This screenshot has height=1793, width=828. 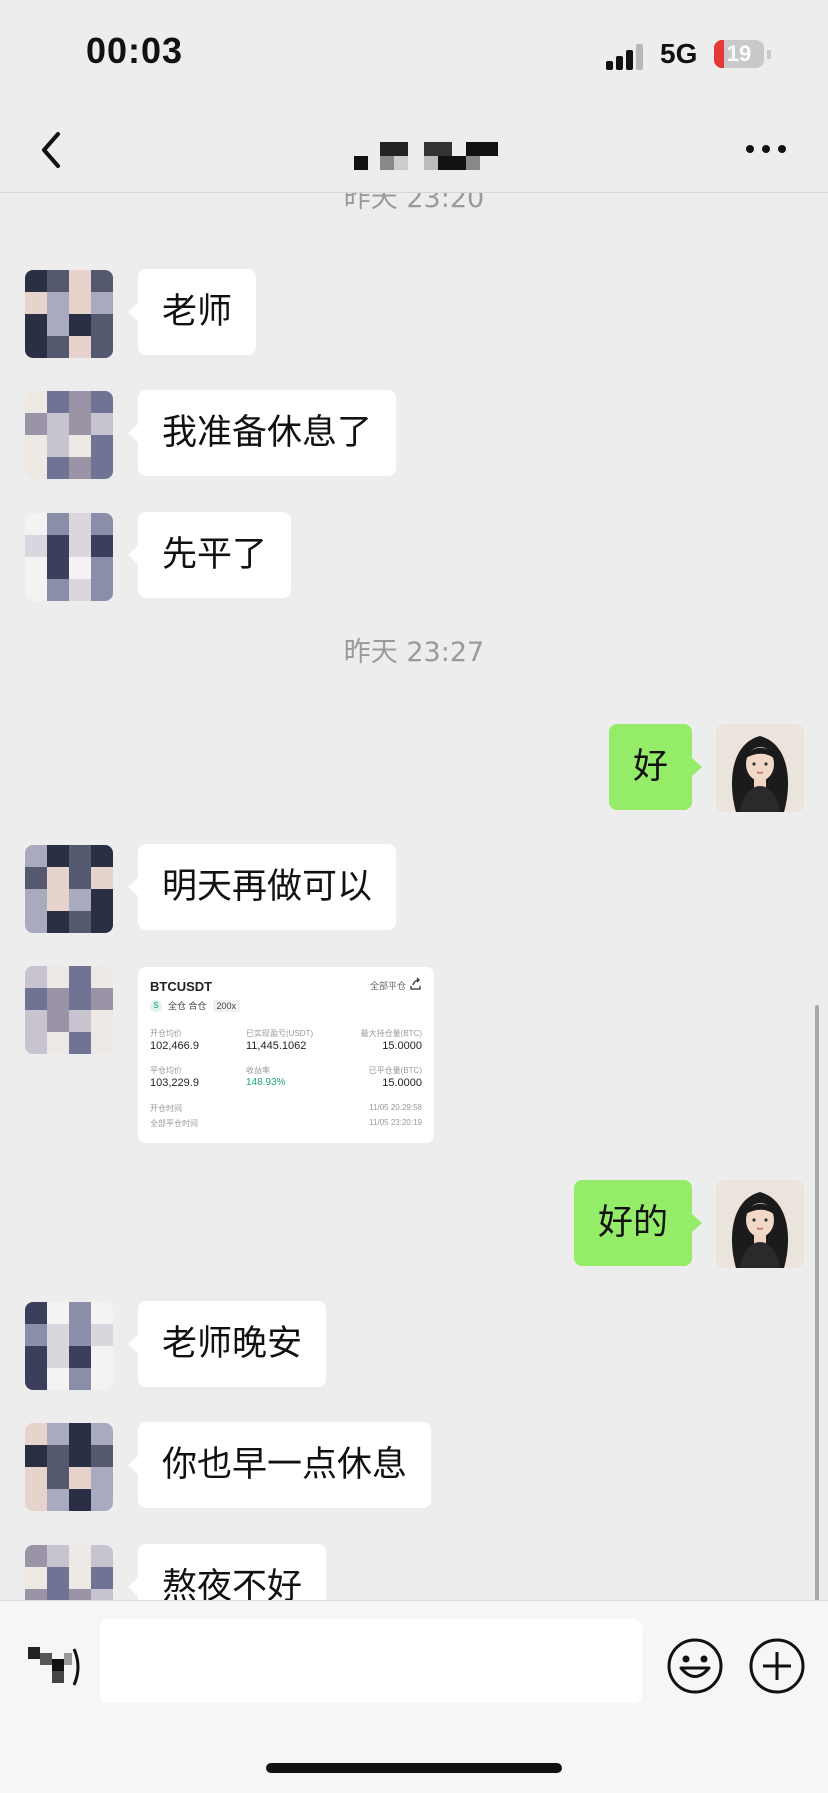 What do you see at coordinates (415, 983) in the screenshot?
I see `share-icon` at bounding box center [415, 983].